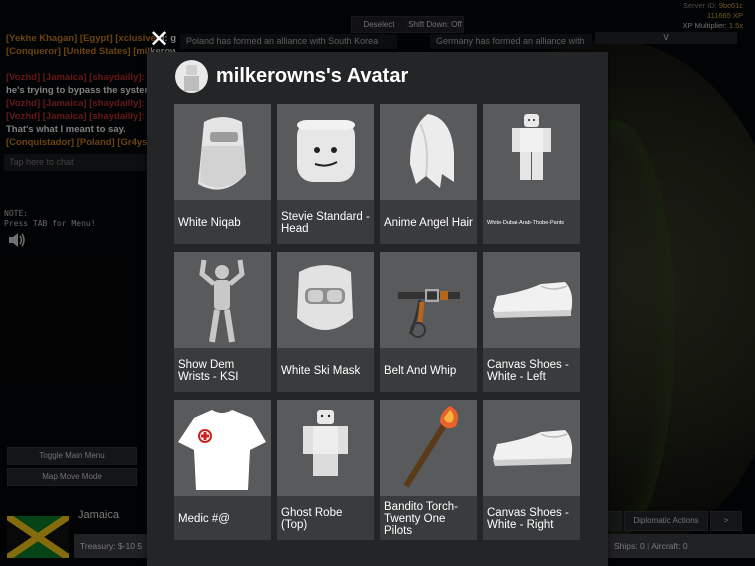 The width and height of the screenshot is (755, 566). Describe the element at coordinates (528, 371) in the screenshot. I see `accessory-label: Canvas Shoes - White - Left` at that location.